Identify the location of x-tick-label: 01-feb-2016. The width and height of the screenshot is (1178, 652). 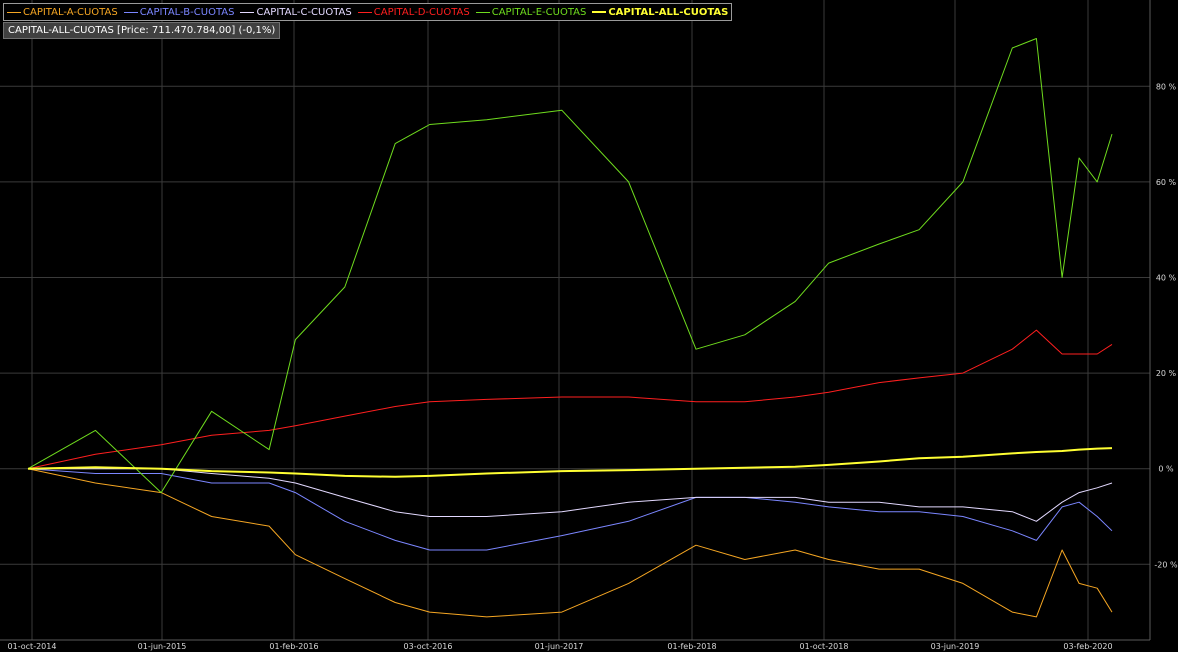
(293, 646).